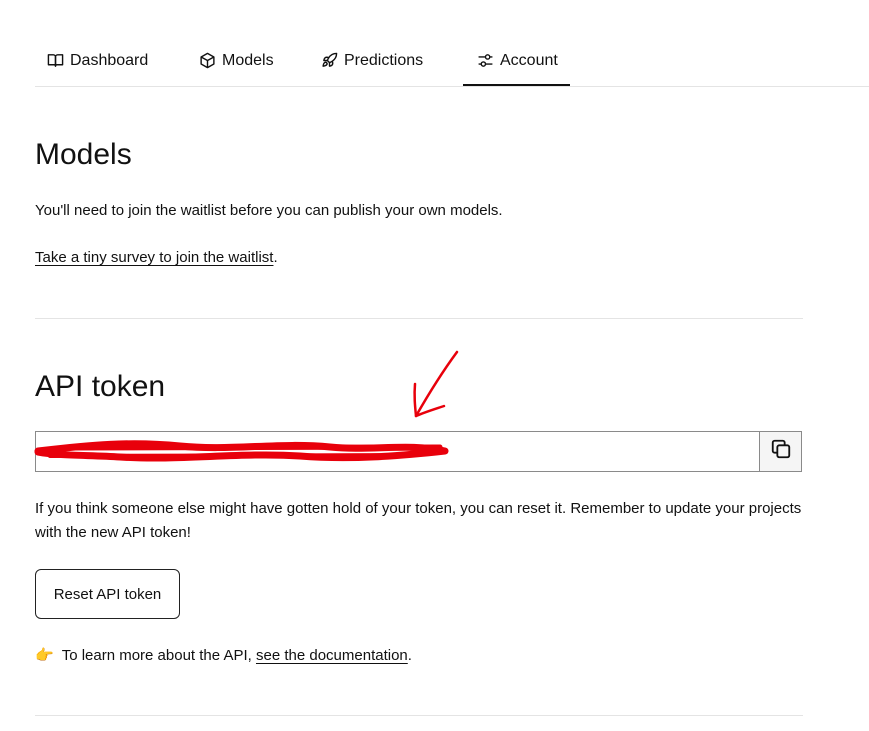 The image size is (869, 731). I want to click on tab-dashboard: Dashboard, so click(97, 60).